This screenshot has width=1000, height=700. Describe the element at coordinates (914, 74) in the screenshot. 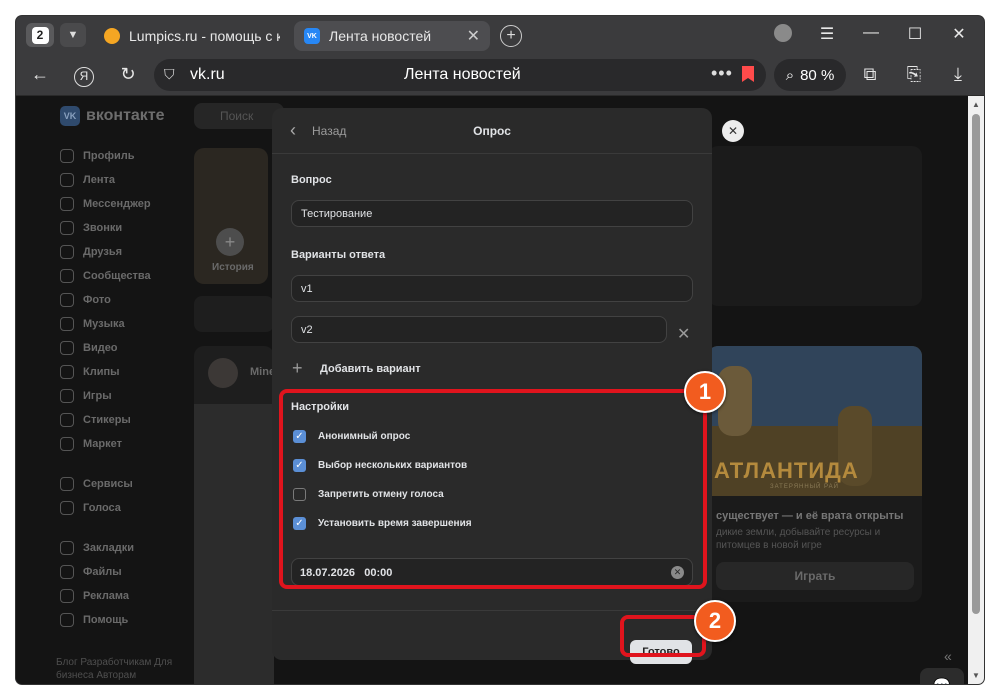

I see `collections-icon: ⎘` at that location.